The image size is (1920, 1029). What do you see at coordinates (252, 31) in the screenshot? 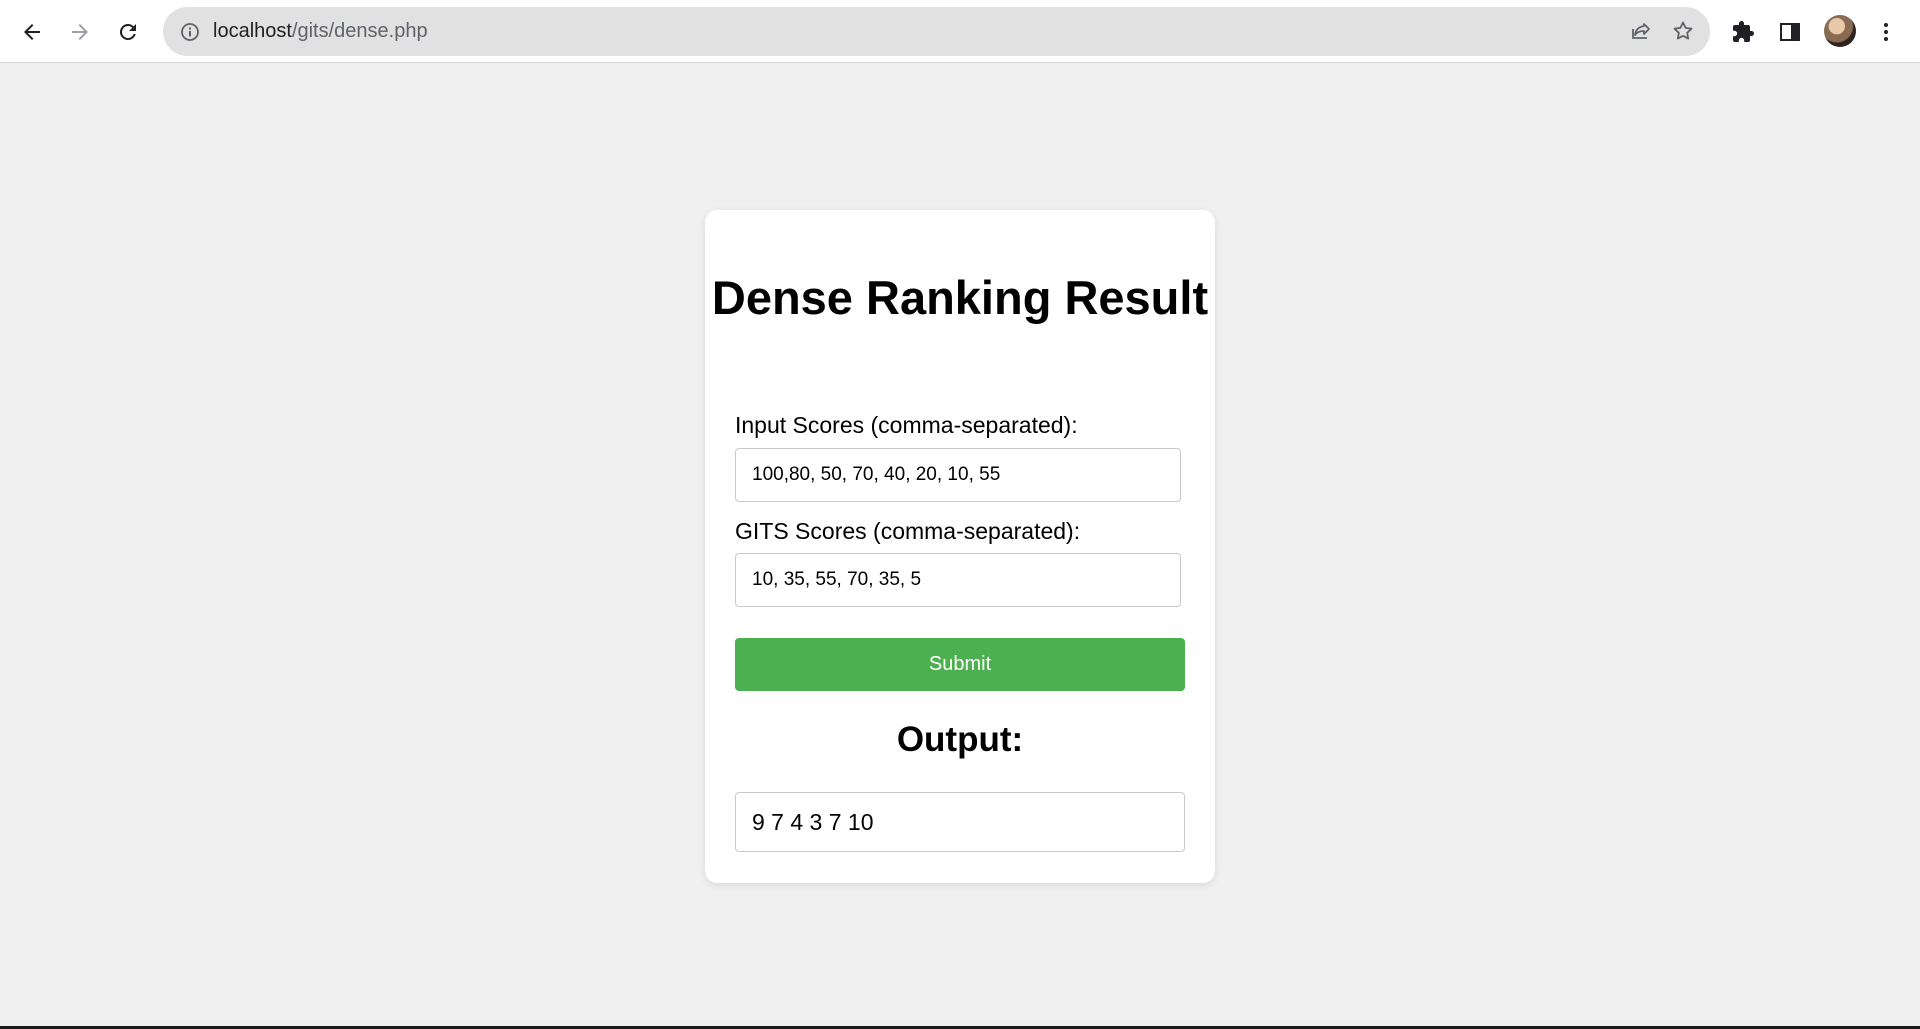
I see `url-host: localhost` at bounding box center [252, 31].